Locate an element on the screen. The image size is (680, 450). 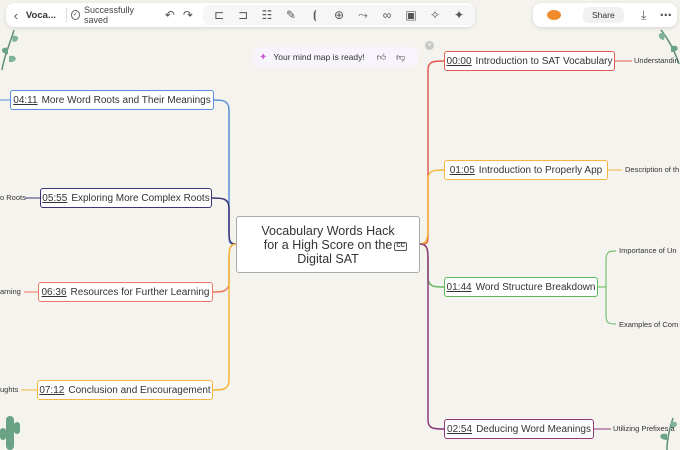
leaf-node-learning: arning is located at coordinates (10, 291).